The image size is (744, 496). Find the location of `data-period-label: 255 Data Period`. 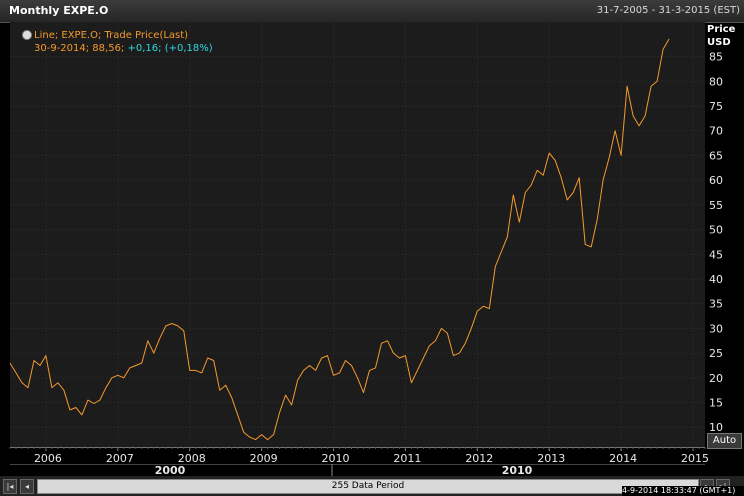

data-period-label: 255 Data Period is located at coordinates (368, 486).